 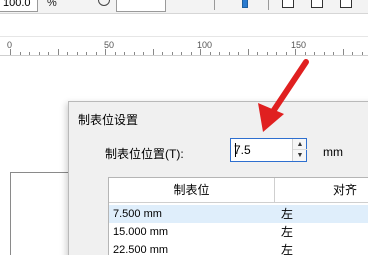 I want to click on tab-position-value: 7.5, so click(x=242, y=150).